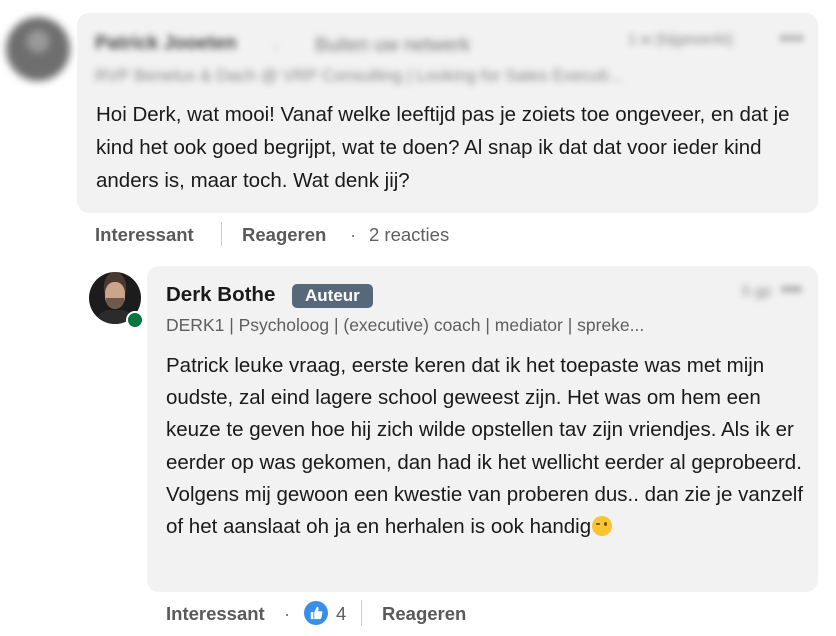  What do you see at coordinates (332, 296) in the screenshot?
I see `author-badge: Auteur` at bounding box center [332, 296].